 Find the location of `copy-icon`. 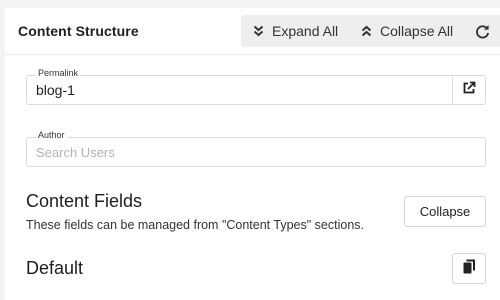

copy-icon is located at coordinates (469, 269).